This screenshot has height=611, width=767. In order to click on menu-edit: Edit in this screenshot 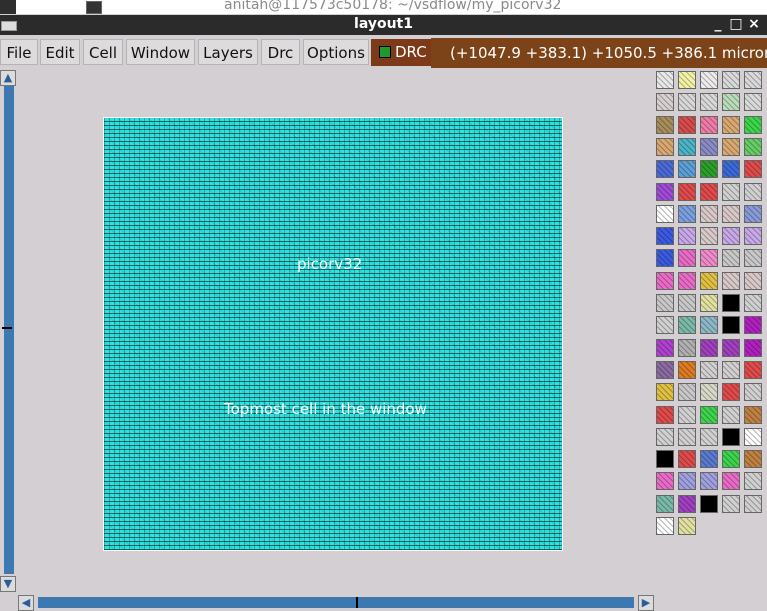, I will do `click(60, 52)`.